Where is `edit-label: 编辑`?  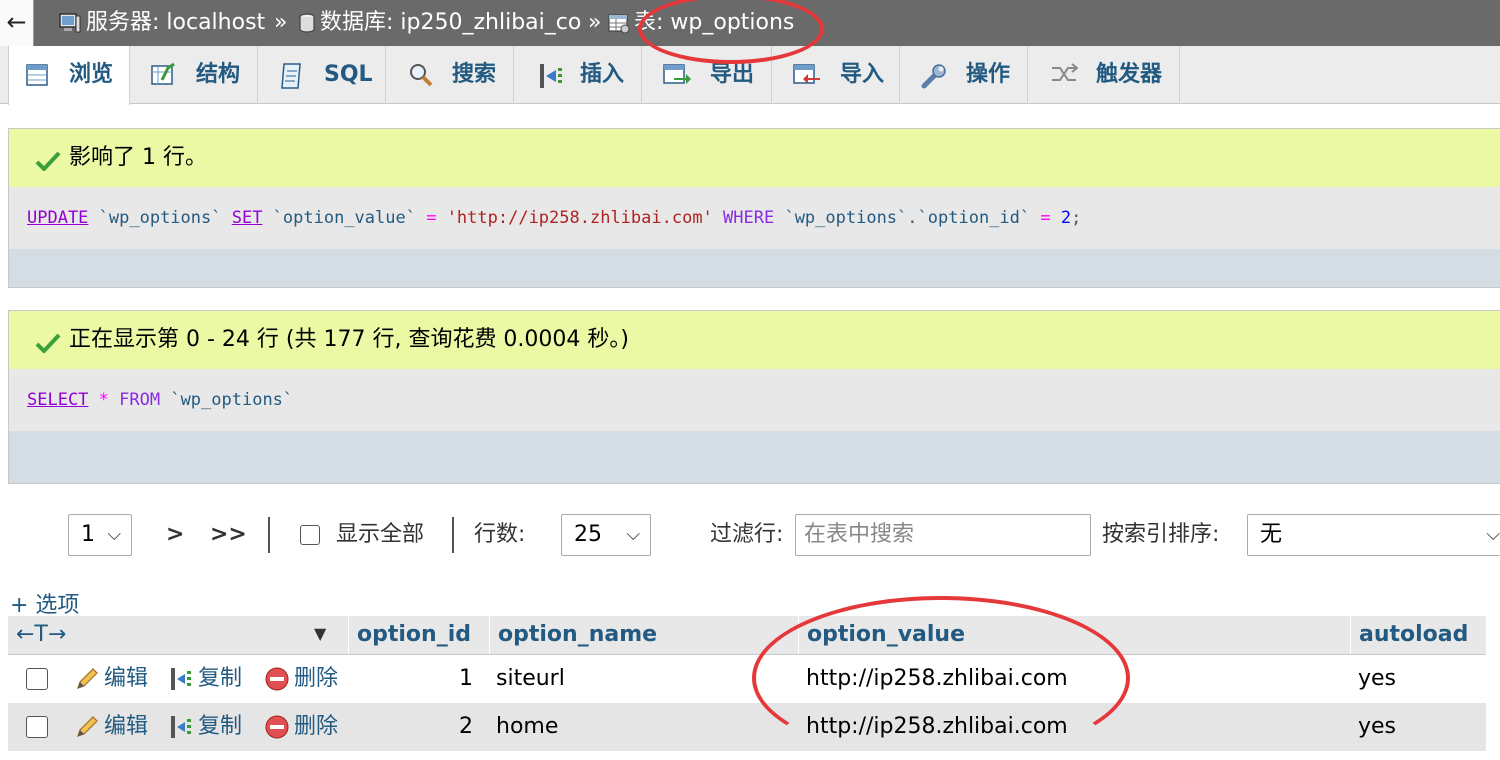 edit-label: 编辑 is located at coordinates (126, 678).